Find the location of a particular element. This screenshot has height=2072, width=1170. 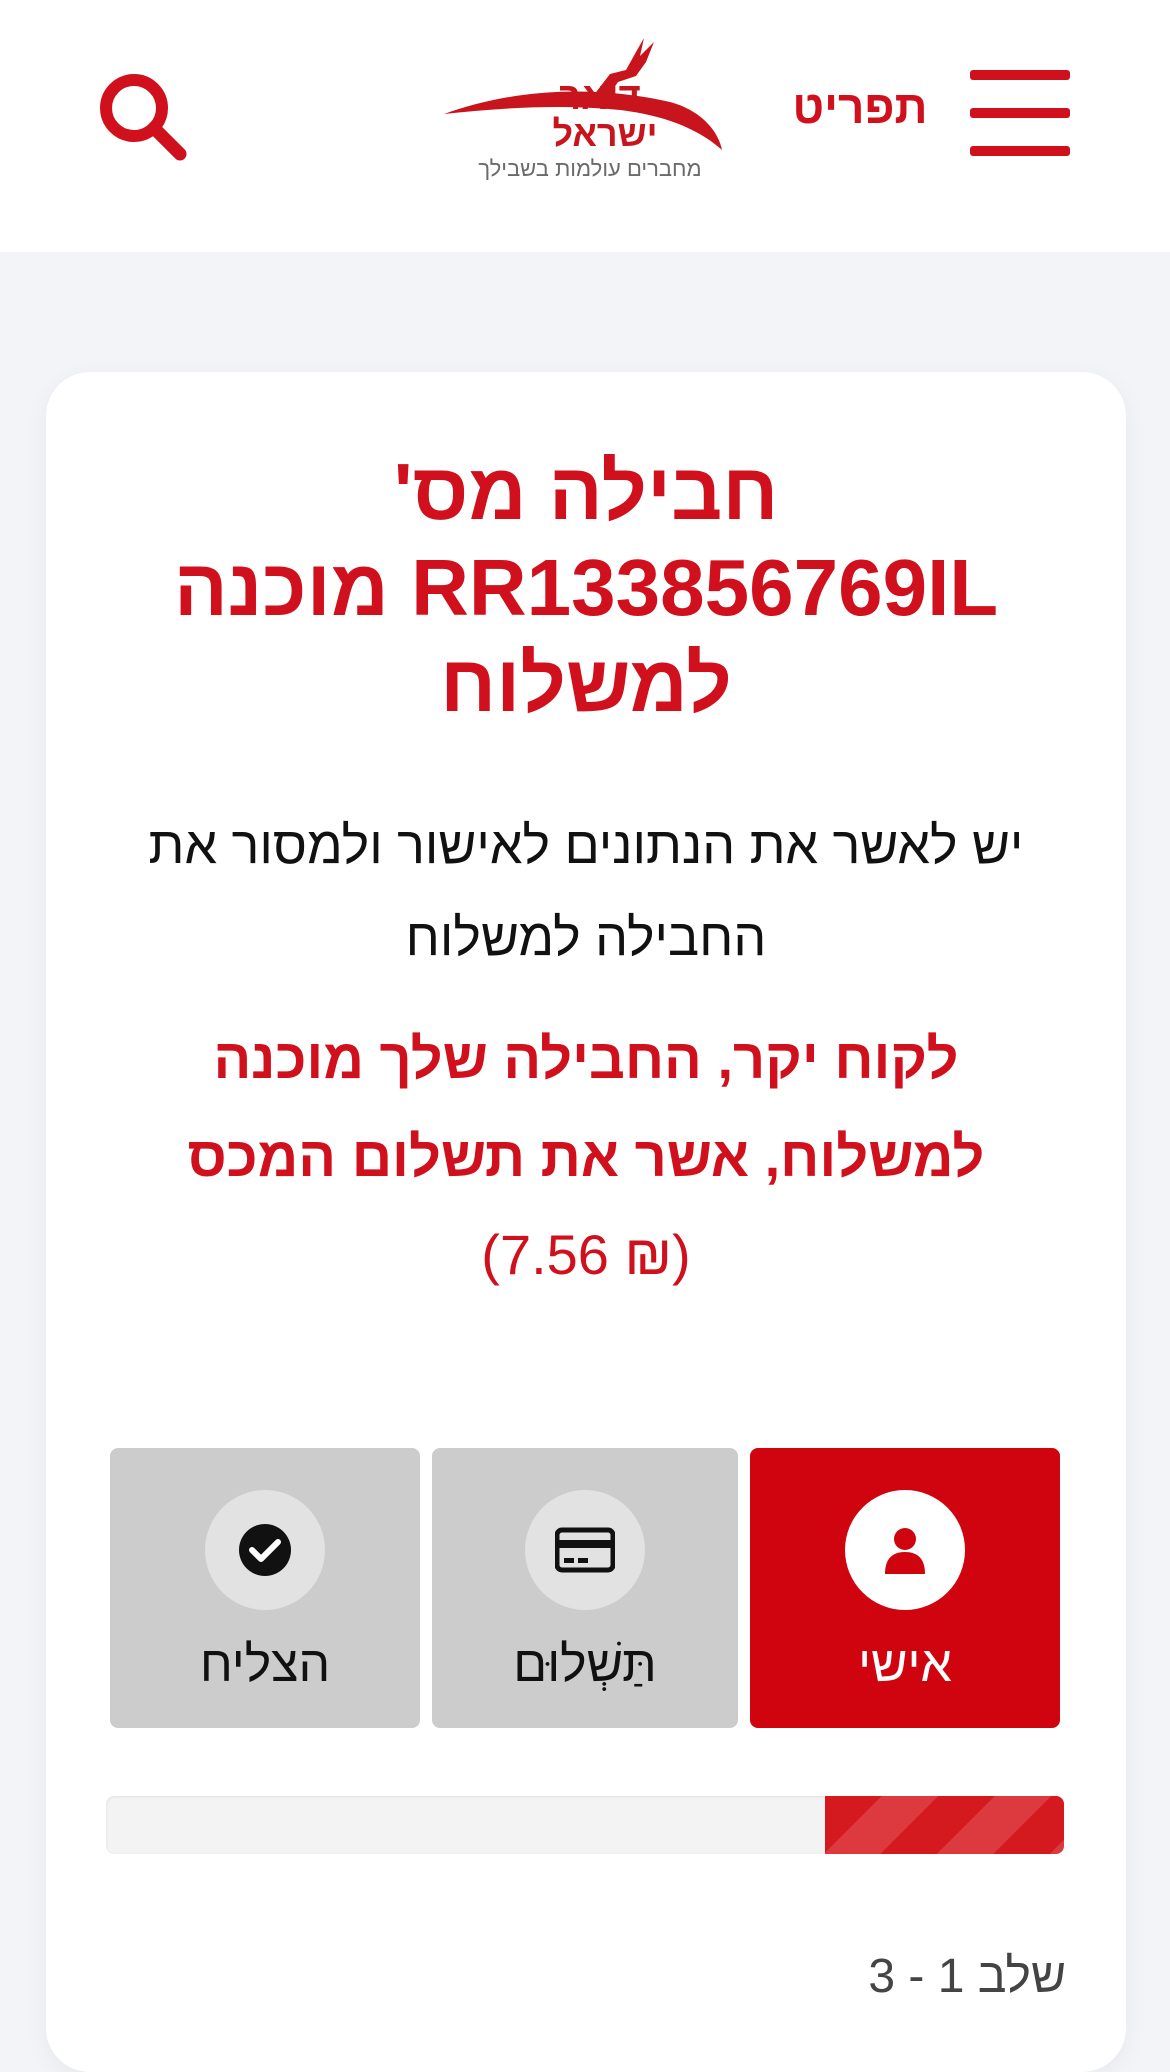

step-indicator: אישי תַּשְׁלוּם הצליח is located at coordinates (585, 1588).